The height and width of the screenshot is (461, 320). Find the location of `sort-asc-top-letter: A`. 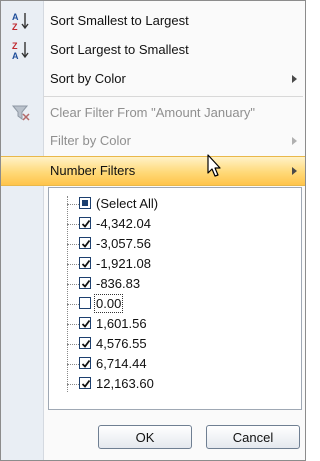

sort-asc-top-letter: A is located at coordinates (15, 17).